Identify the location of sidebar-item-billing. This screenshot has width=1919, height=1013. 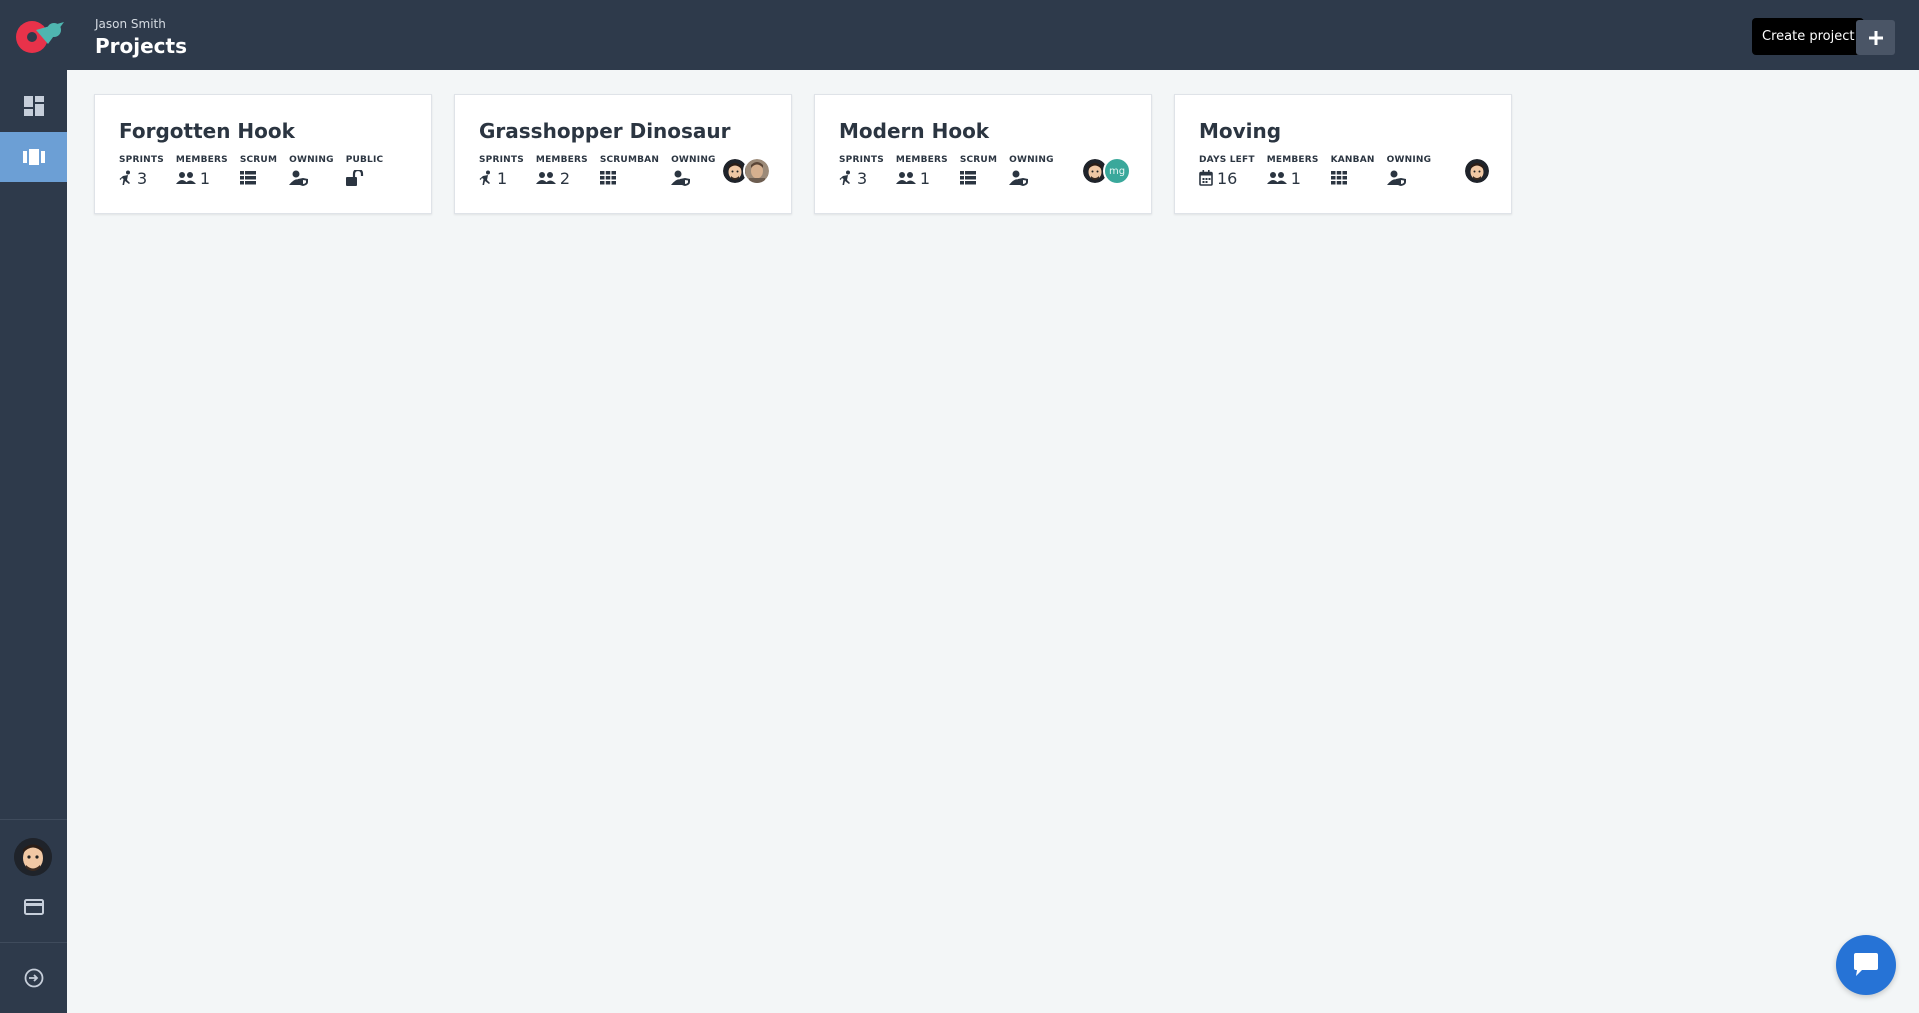
(33, 907).